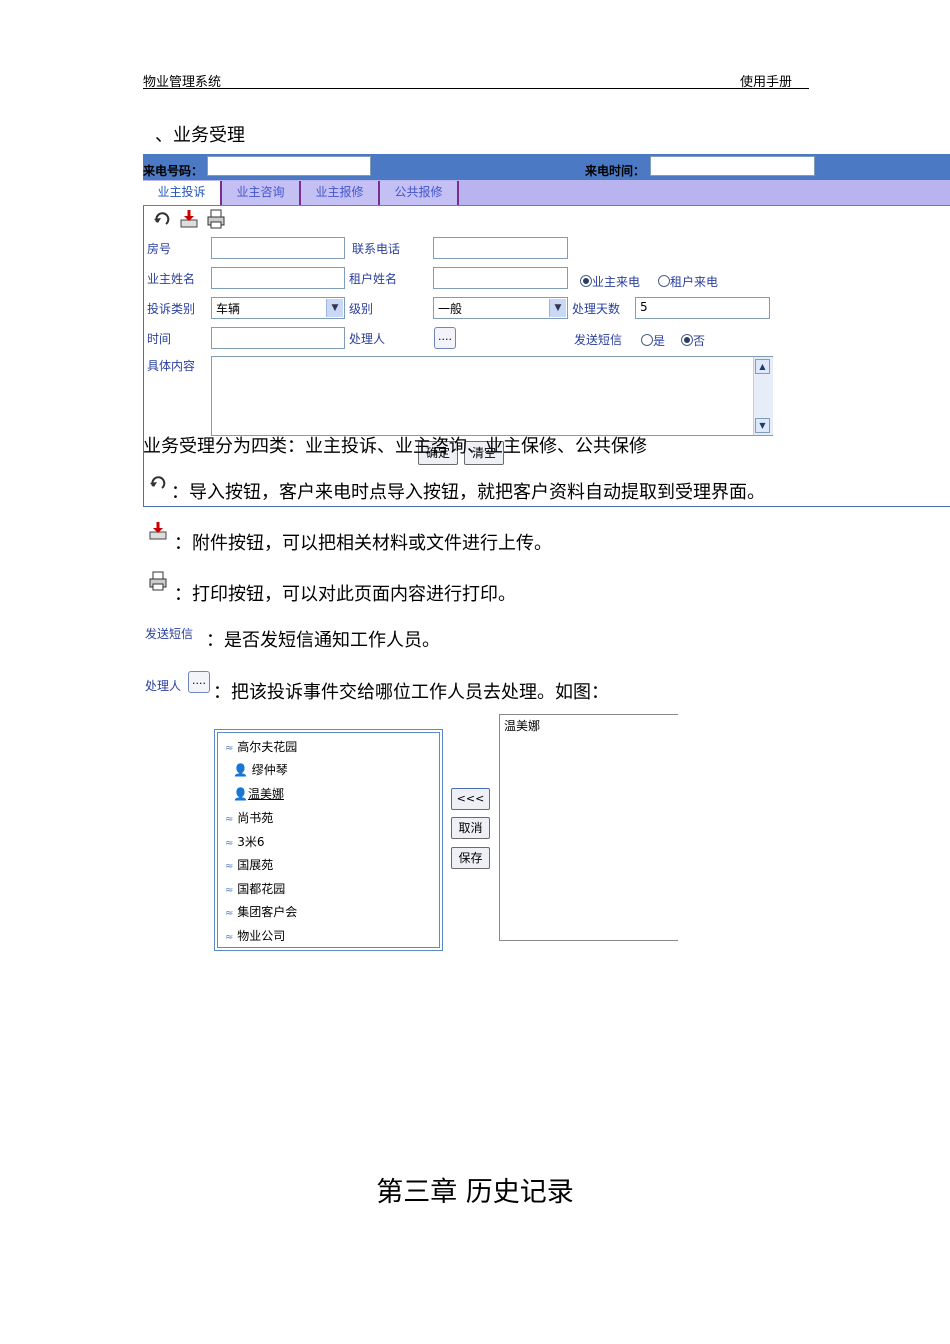  Describe the element at coordinates (255, 865) in the screenshot. I see `tree-node-label: 国展苑` at that location.